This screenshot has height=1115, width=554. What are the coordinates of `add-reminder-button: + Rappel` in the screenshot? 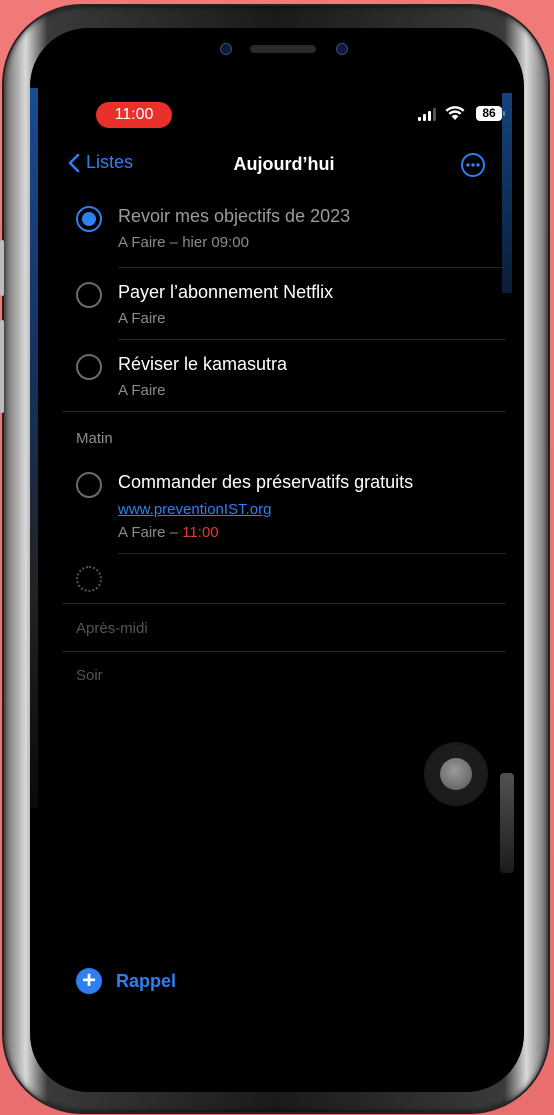 It's located at (126, 981).